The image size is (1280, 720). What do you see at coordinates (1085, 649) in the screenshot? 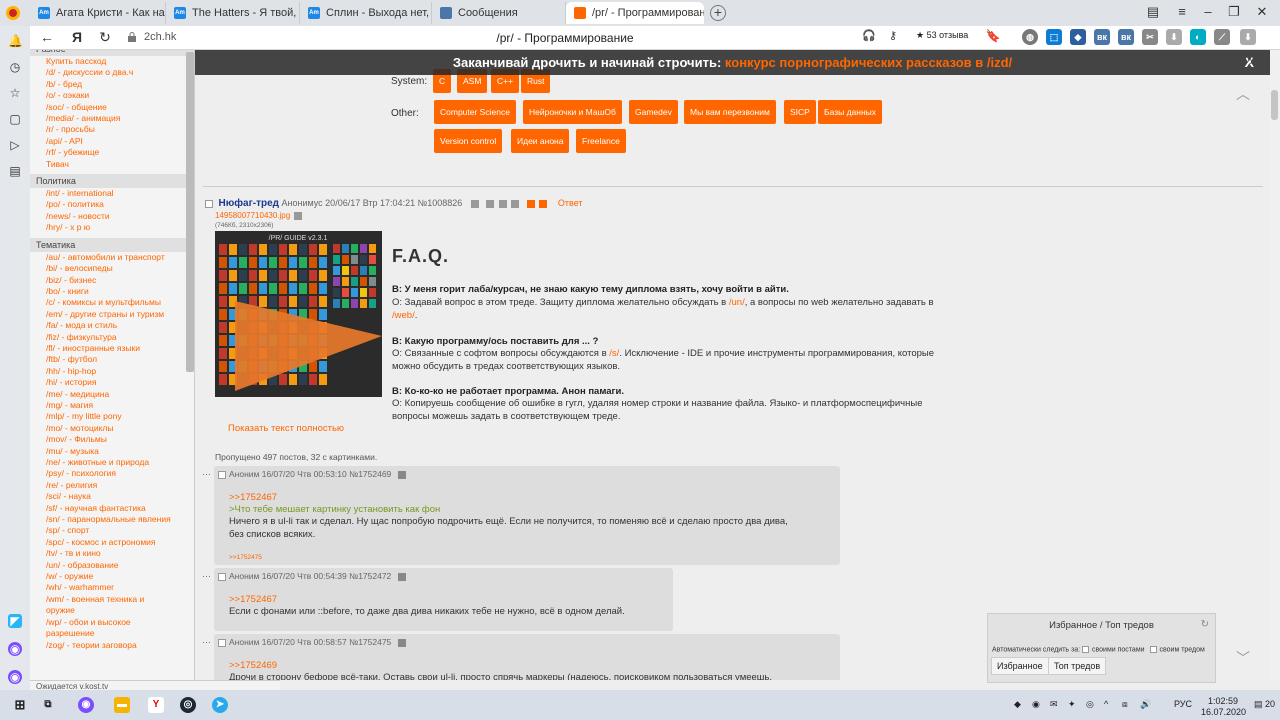
I see `own-posts-checkbox` at bounding box center [1085, 649].